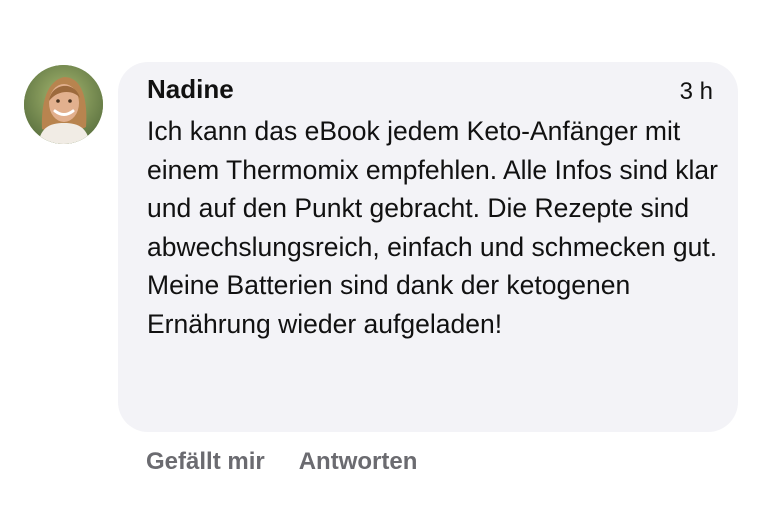  I want to click on comment-actions: Gefällt mir Antworten, so click(281, 462).